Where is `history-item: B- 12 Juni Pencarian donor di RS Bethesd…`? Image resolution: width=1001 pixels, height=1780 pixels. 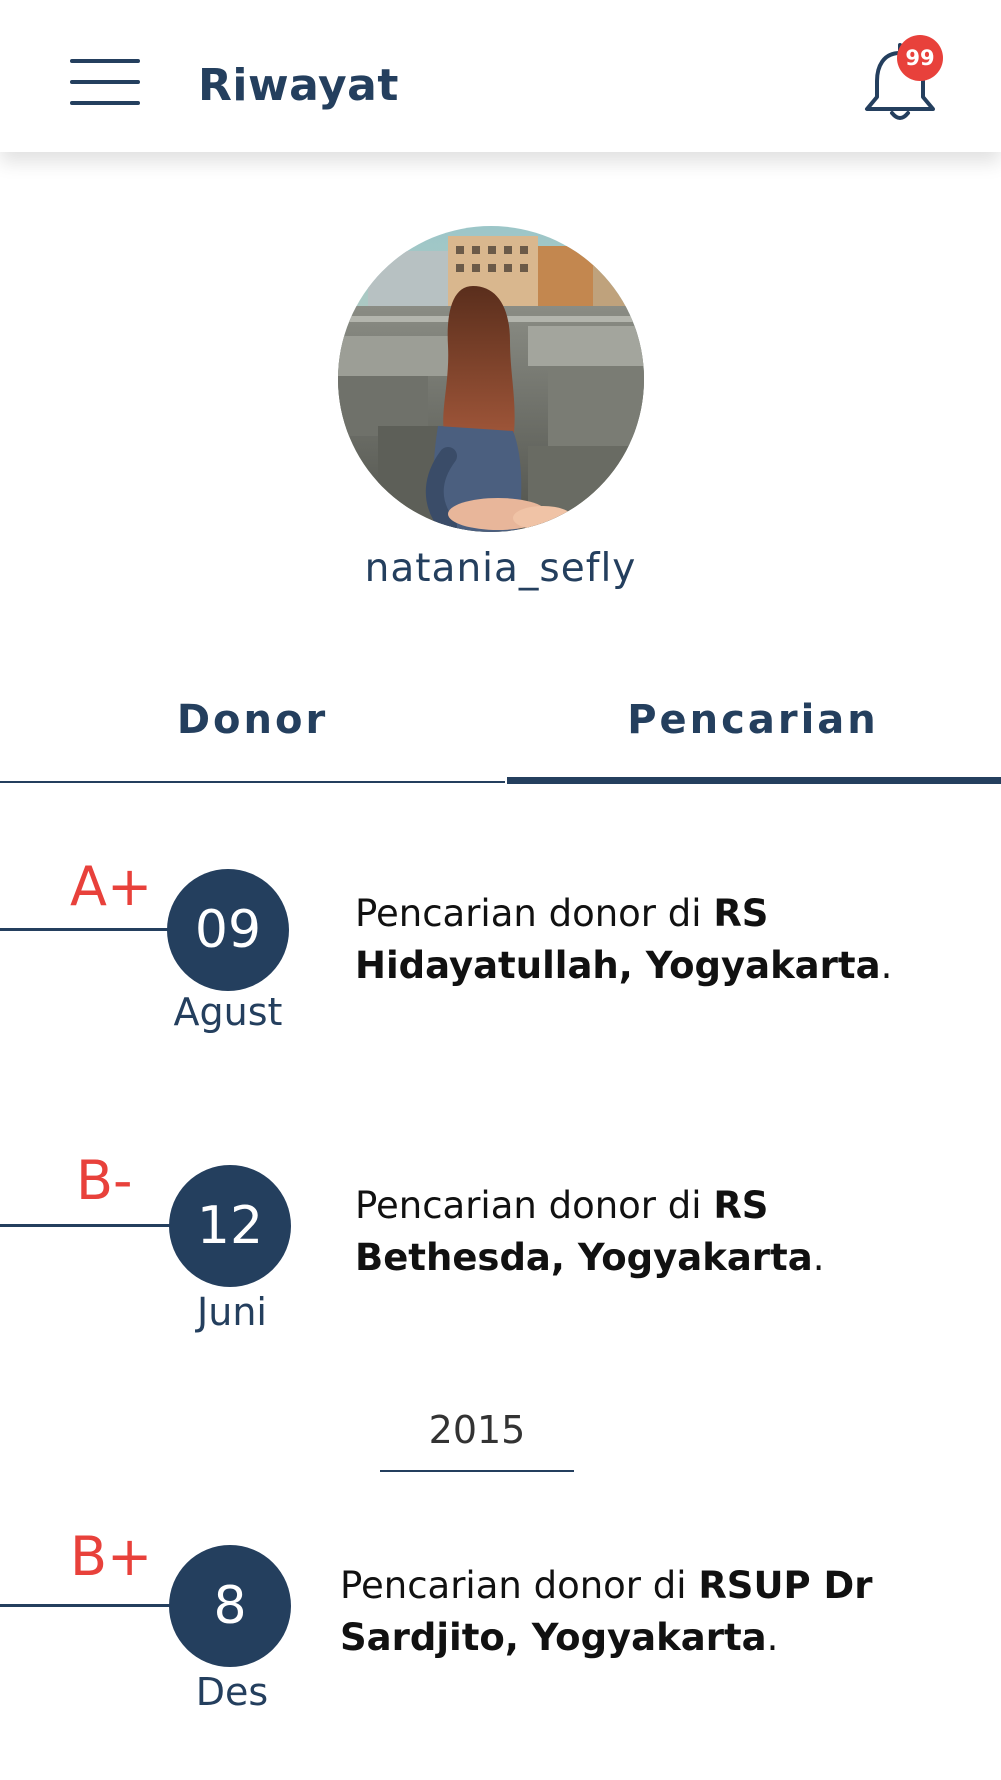
history-item: B- 12 Juni Pencarian donor di RS Bethesd… is located at coordinates (500, 1250).